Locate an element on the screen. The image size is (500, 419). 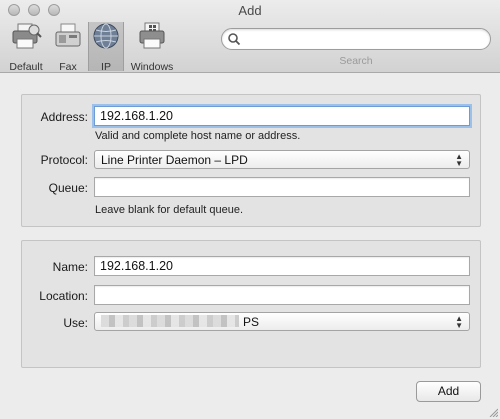
toolbar-default-button: Default is located at coordinates (26, 47).